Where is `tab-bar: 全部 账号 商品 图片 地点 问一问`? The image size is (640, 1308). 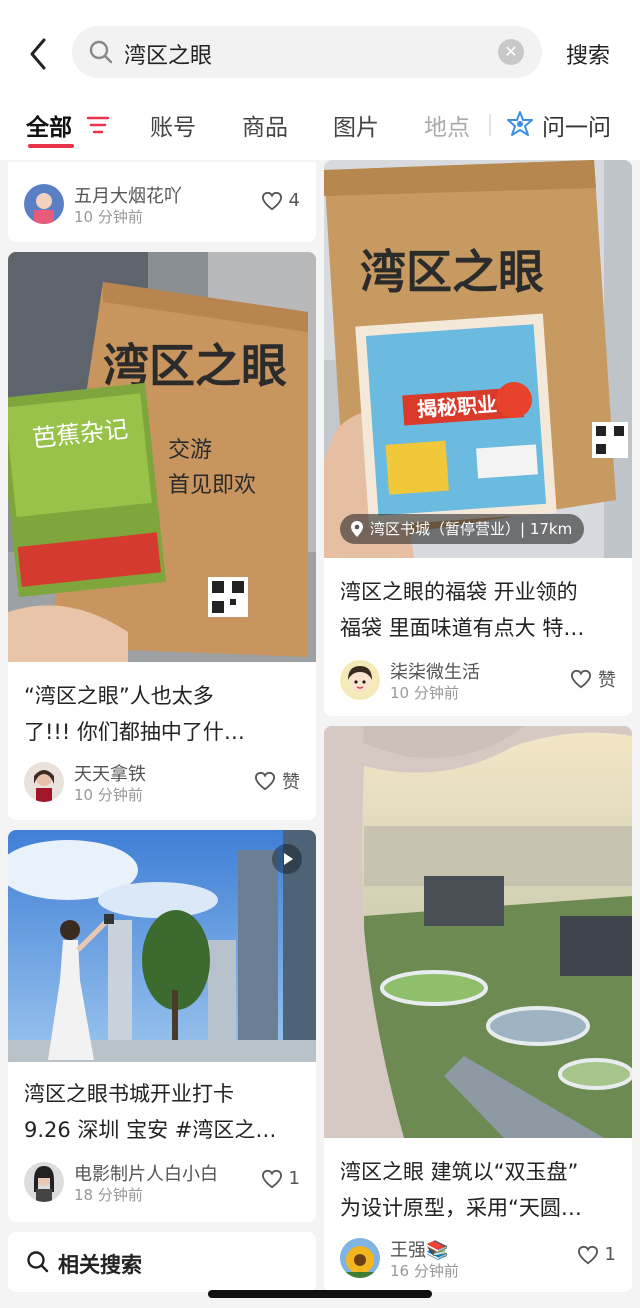
tab-bar: 全部 账号 商品 图片 地点 问一问 is located at coordinates (320, 128).